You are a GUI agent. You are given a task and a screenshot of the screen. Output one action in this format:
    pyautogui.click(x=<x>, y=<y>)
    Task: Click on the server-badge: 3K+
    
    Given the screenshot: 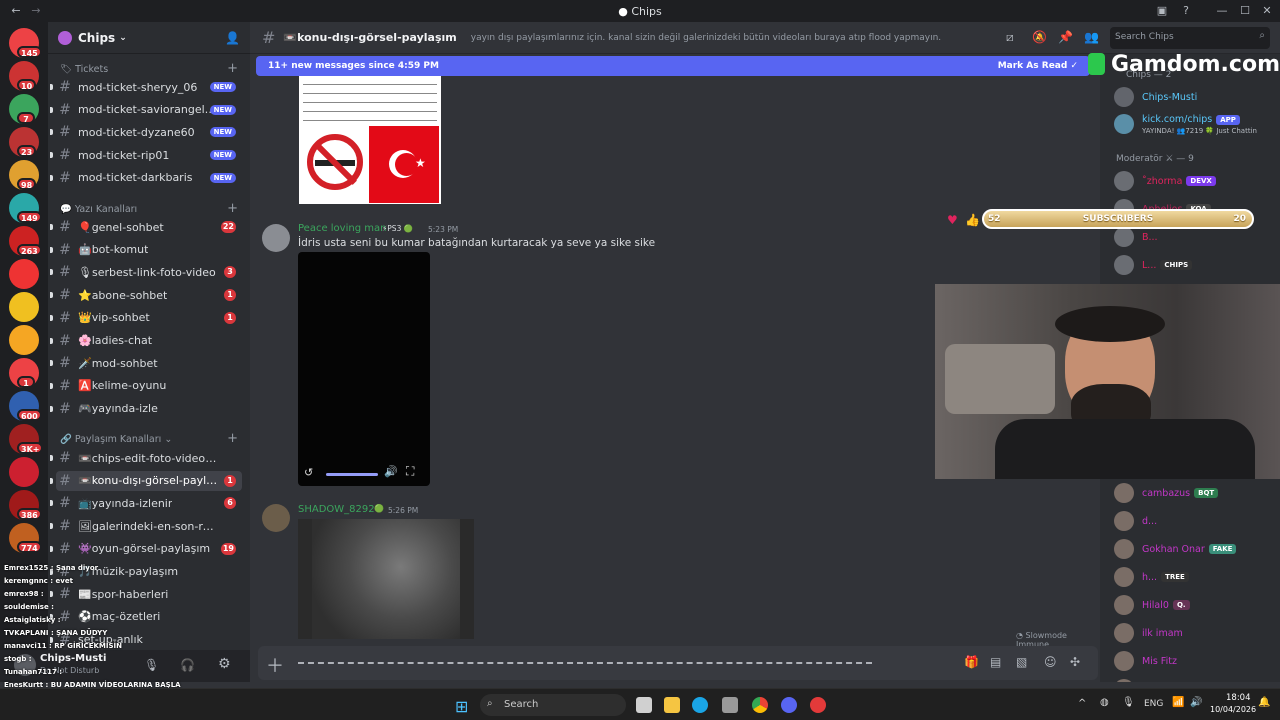 What is the action you would take?
    pyautogui.click(x=30, y=448)
    